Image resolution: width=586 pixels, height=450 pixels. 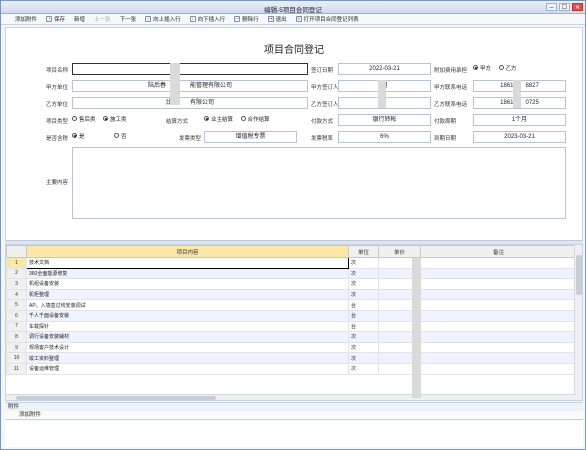 What do you see at coordinates (246, 19) in the screenshot?
I see `delete-row-button: ─ 删除行` at bounding box center [246, 19].